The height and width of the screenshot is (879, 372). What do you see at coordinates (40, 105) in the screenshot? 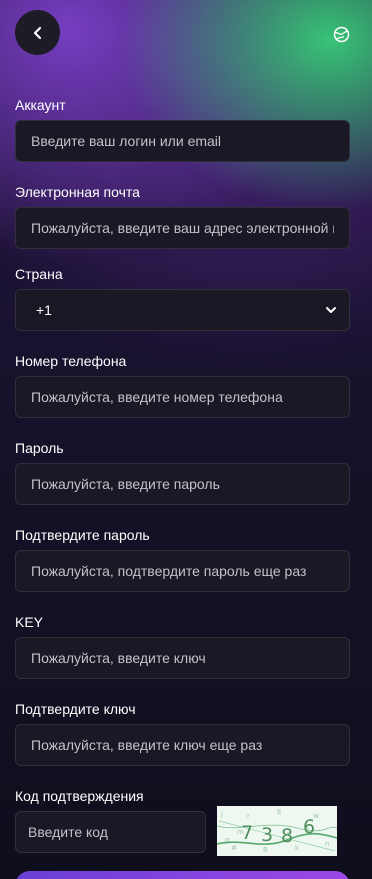
I see `account-label: Аккаунт` at bounding box center [40, 105].